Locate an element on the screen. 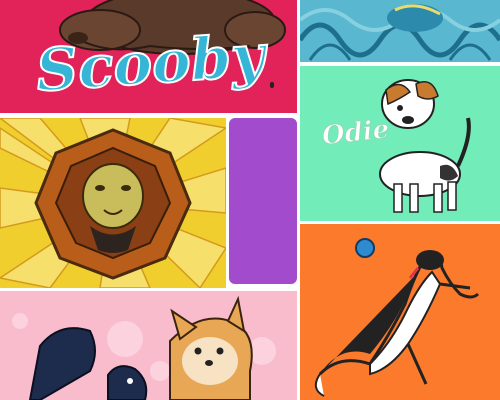 Image resolution: width=500 pixels, height=400 pixels. pomeranian-illustration is located at coordinates (144, 347).